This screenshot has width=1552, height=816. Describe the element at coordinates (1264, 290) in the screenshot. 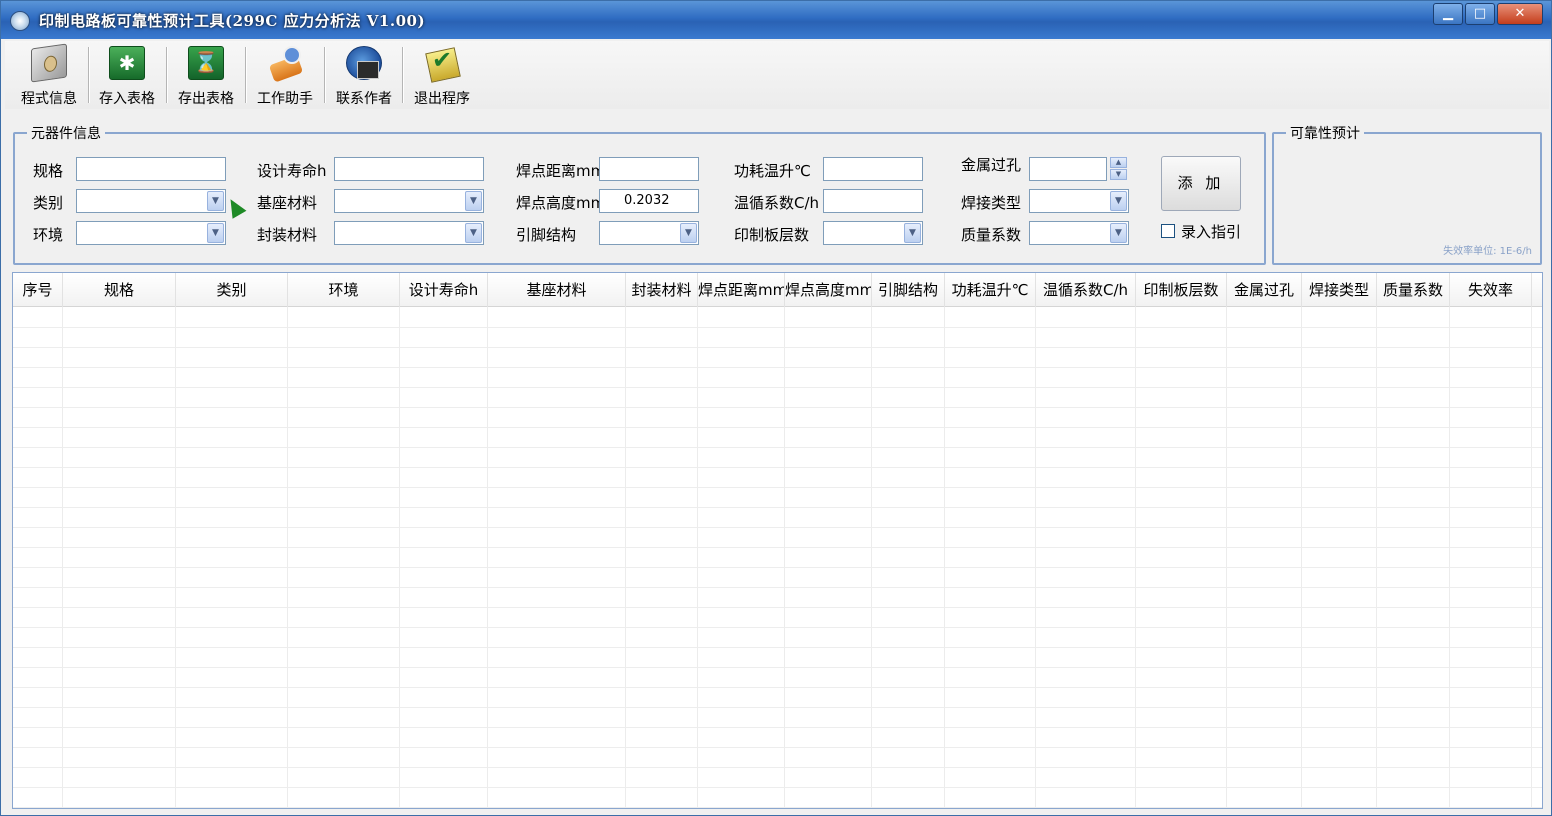

I see `column-header: 金属过孔` at that location.